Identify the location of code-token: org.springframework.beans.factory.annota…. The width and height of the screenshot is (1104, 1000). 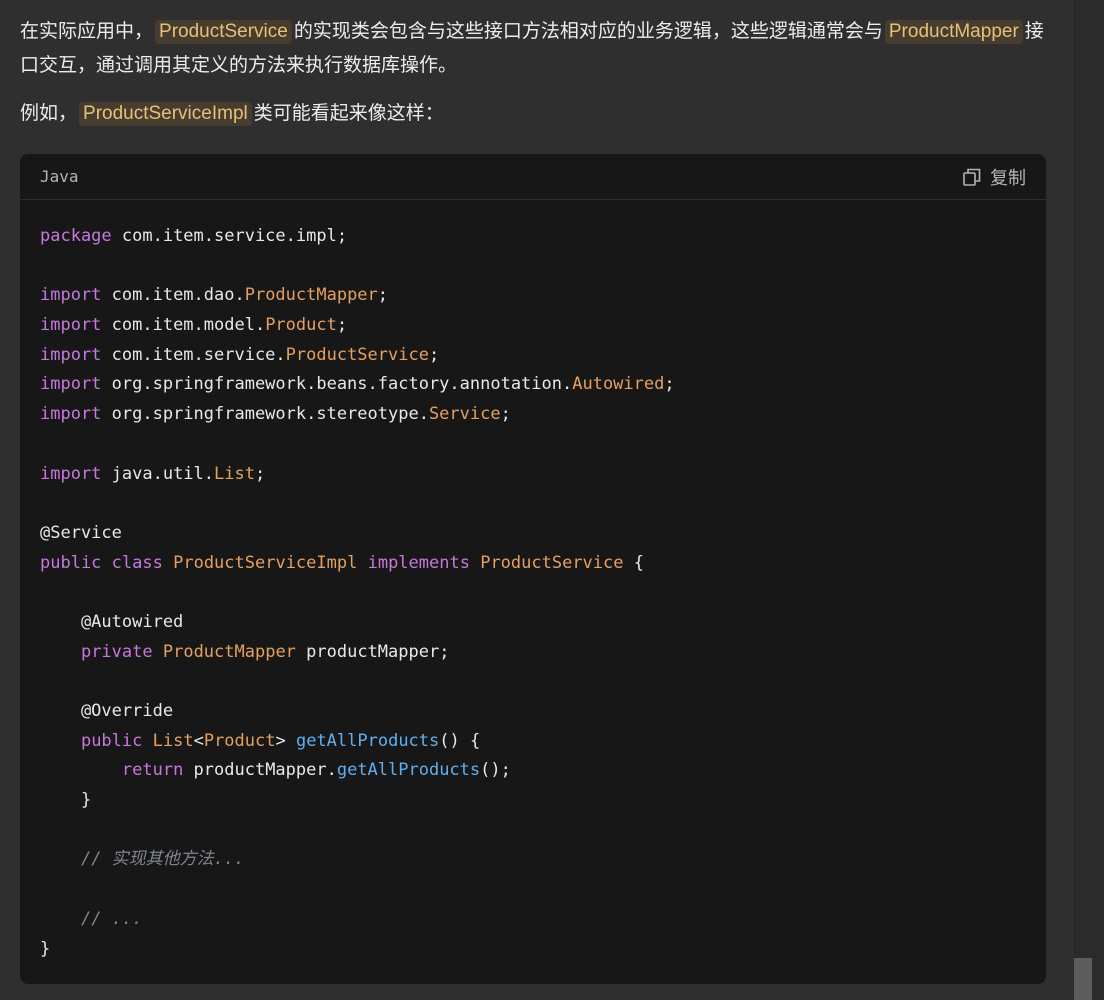
(337, 384).